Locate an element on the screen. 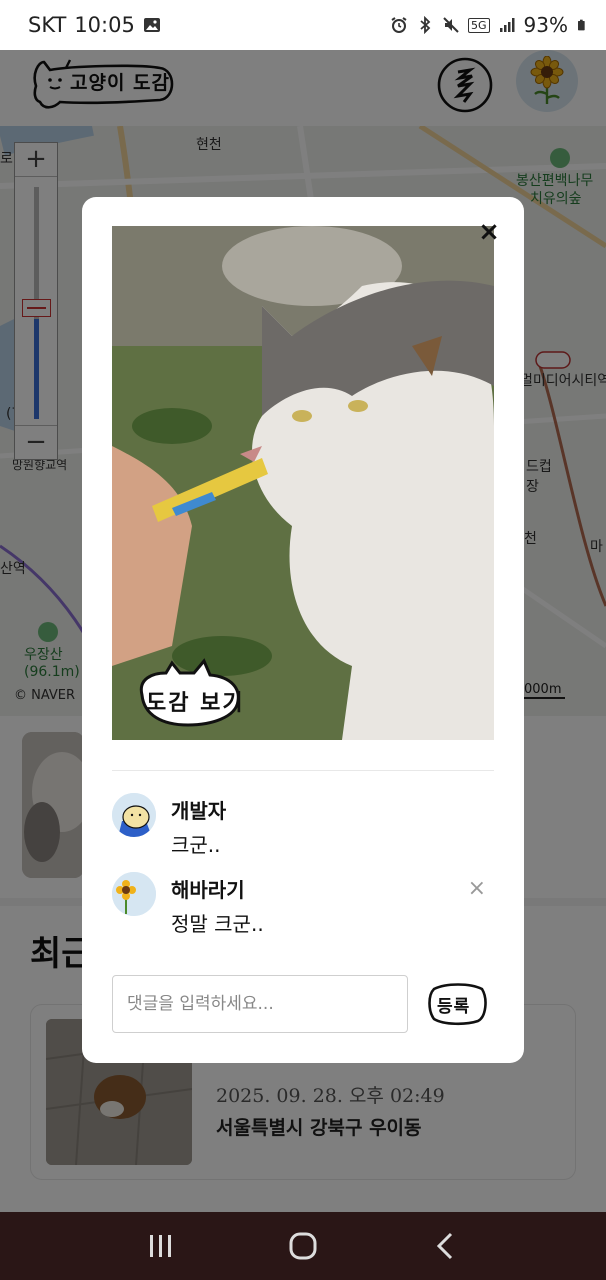 Image resolution: width=606 pixels, height=1280 pixels. mute-icon is located at coordinates (451, 25).